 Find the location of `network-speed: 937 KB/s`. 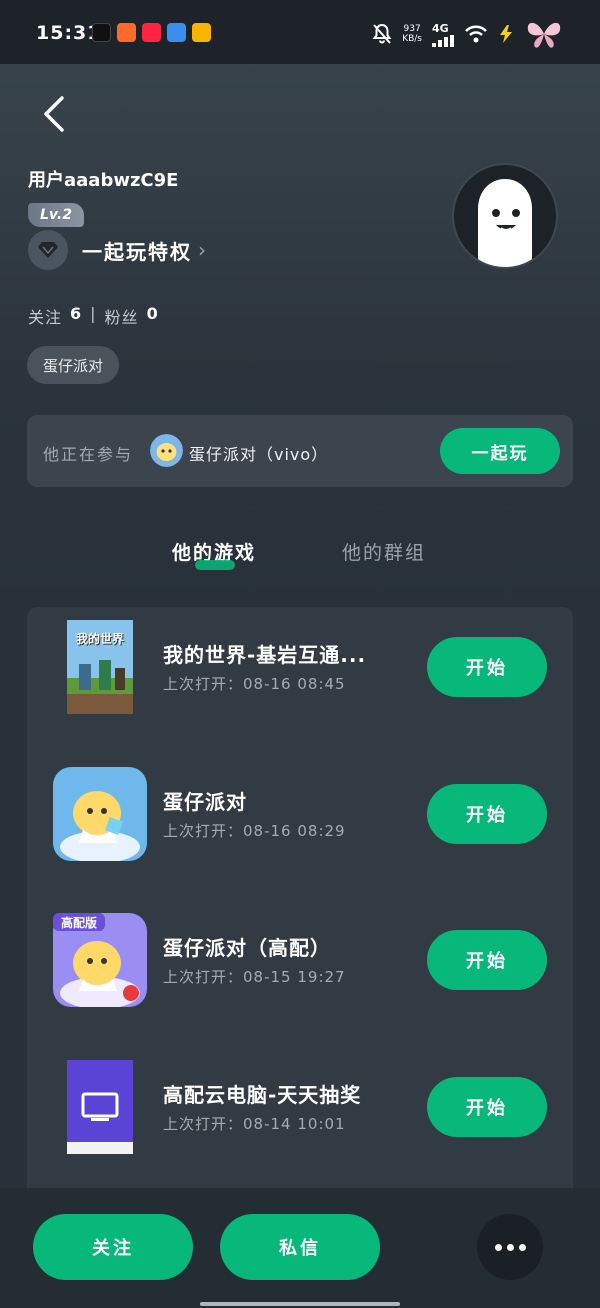

network-speed: 937 KB/s is located at coordinates (412, 34).